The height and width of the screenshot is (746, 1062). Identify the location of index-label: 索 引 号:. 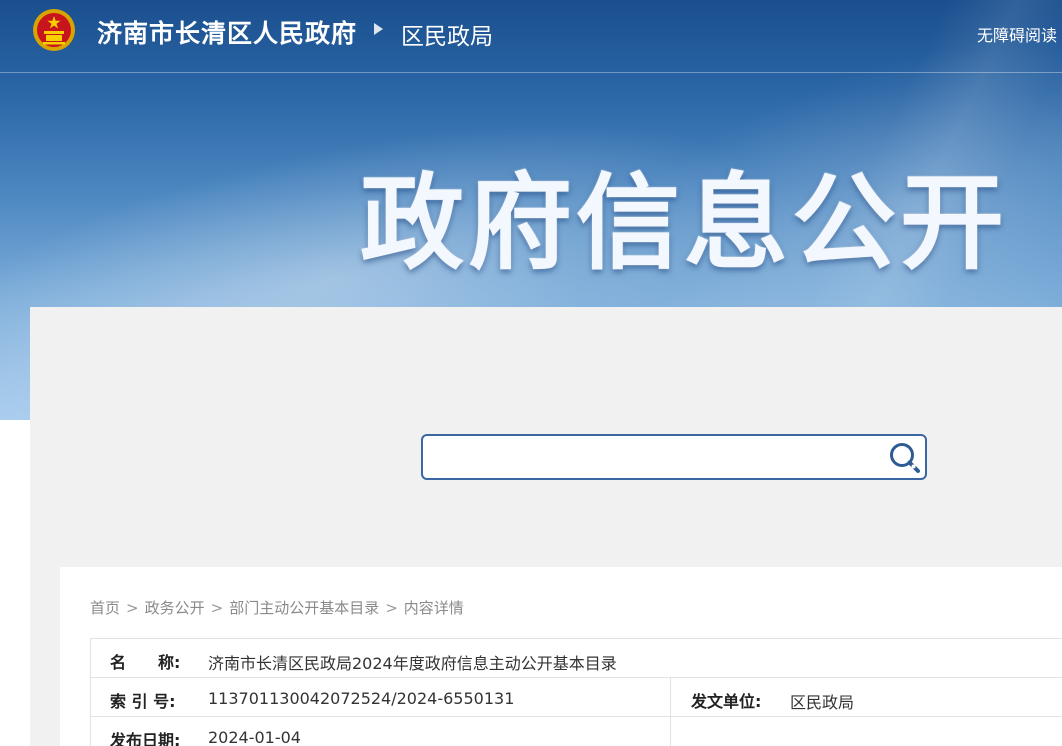
(143, 701).